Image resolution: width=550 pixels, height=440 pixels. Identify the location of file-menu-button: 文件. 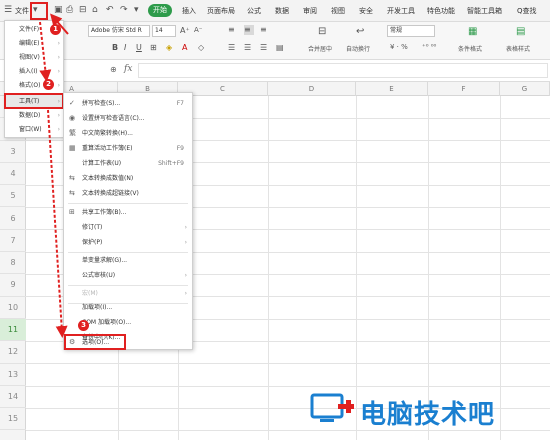
(22, 11).